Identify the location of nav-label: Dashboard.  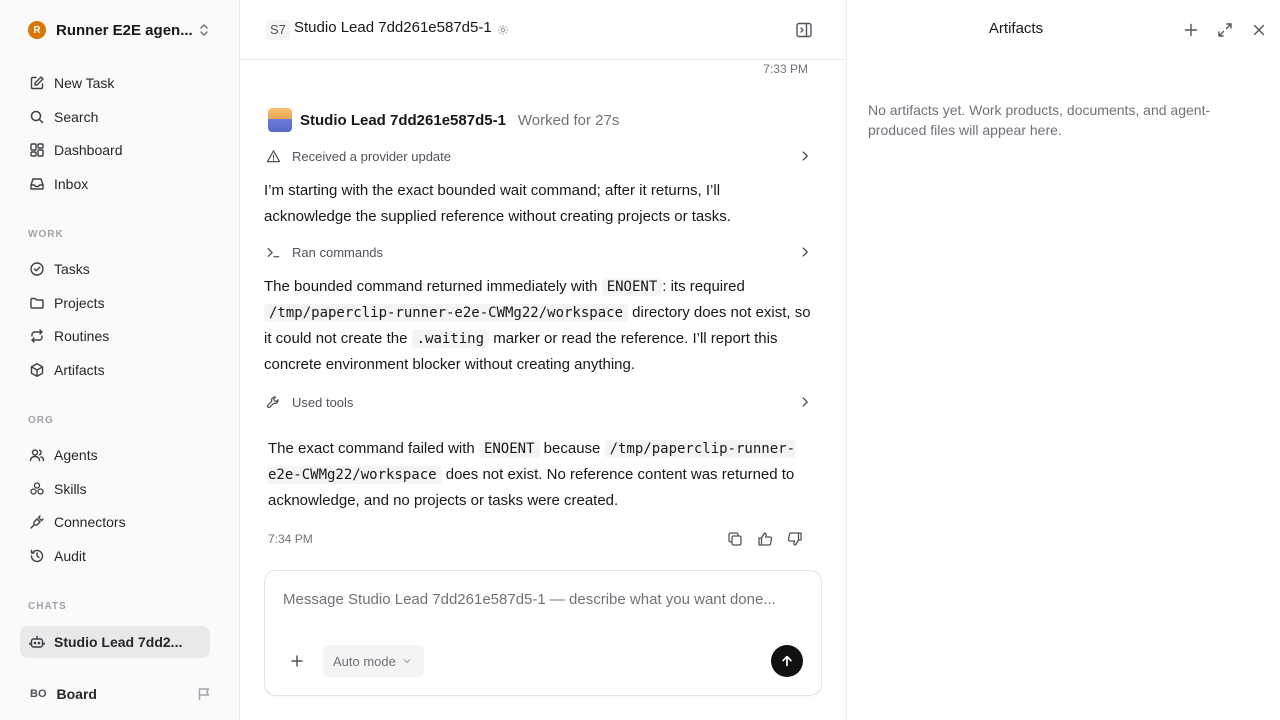
(88, 150).